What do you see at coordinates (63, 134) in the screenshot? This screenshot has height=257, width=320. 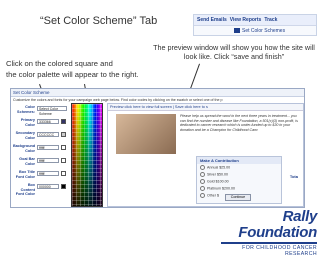 I see `secondary-color-swatch` at bounding box center [63, 134].